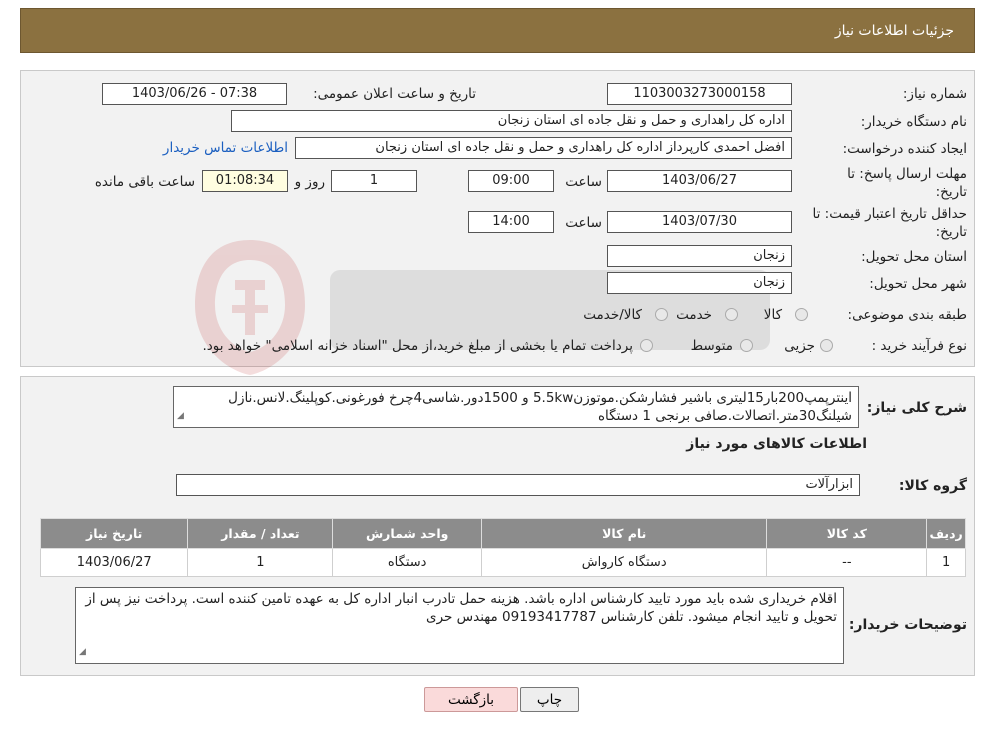 Image resolution: width=985 pixels, height=733 pixels. What do you see at coordinates (907, 174) in the screenshot?
I see `deadline-label: مهلت ارسال پاسخ: تا` at bounding box center [907, 174].